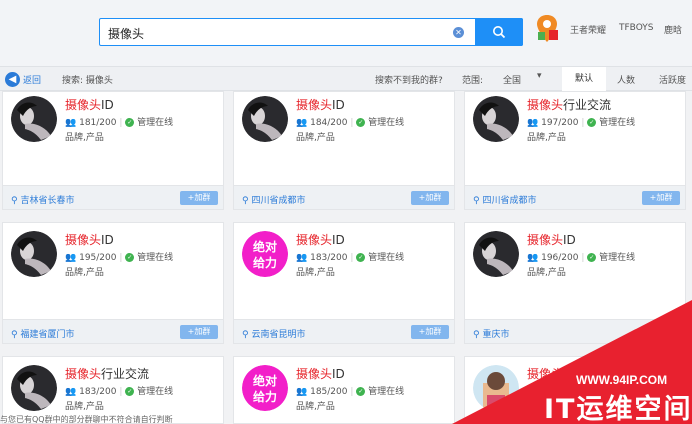  What do you see at coordinates (673, 29) in the screenshot?
I see `hotword-3: 鹿晗` at bounding box center [673, 29].